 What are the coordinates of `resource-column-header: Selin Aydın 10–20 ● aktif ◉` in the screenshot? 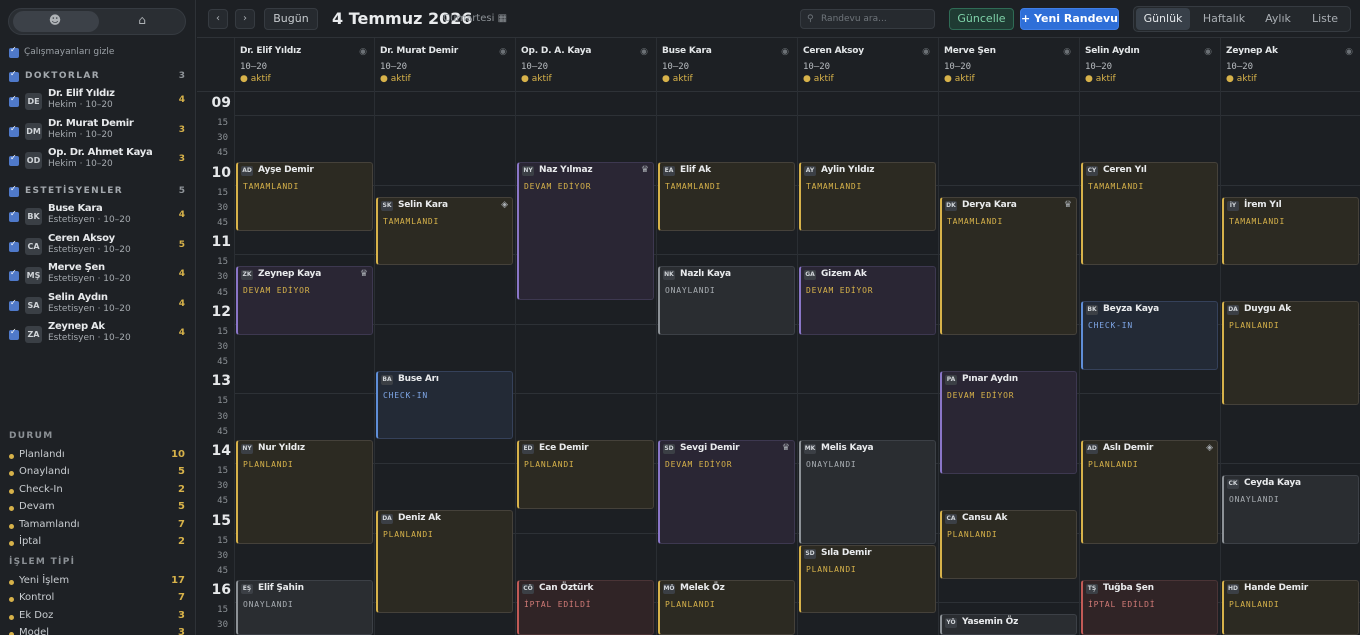 It's located at (1149, 65).